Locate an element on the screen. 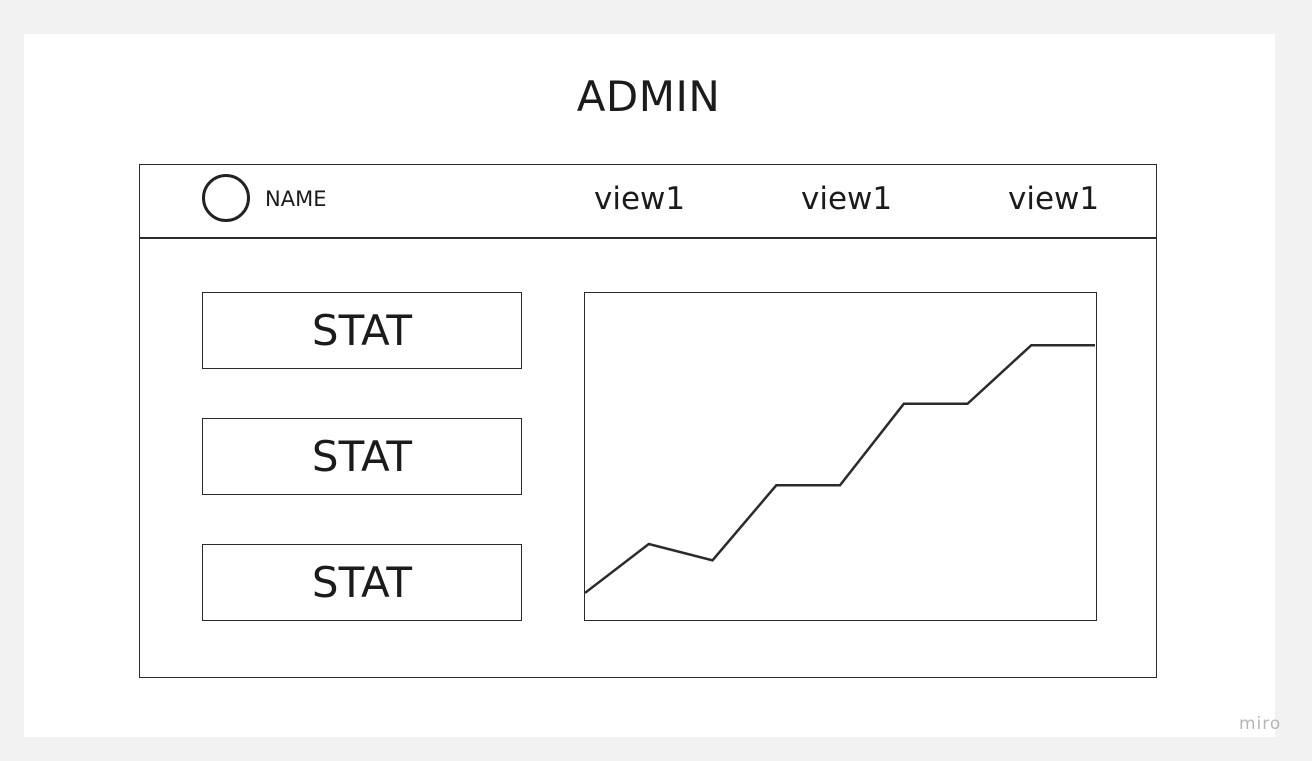 This screenshot has width=1312, height=761. avatar is located at coordinates (226, 198).